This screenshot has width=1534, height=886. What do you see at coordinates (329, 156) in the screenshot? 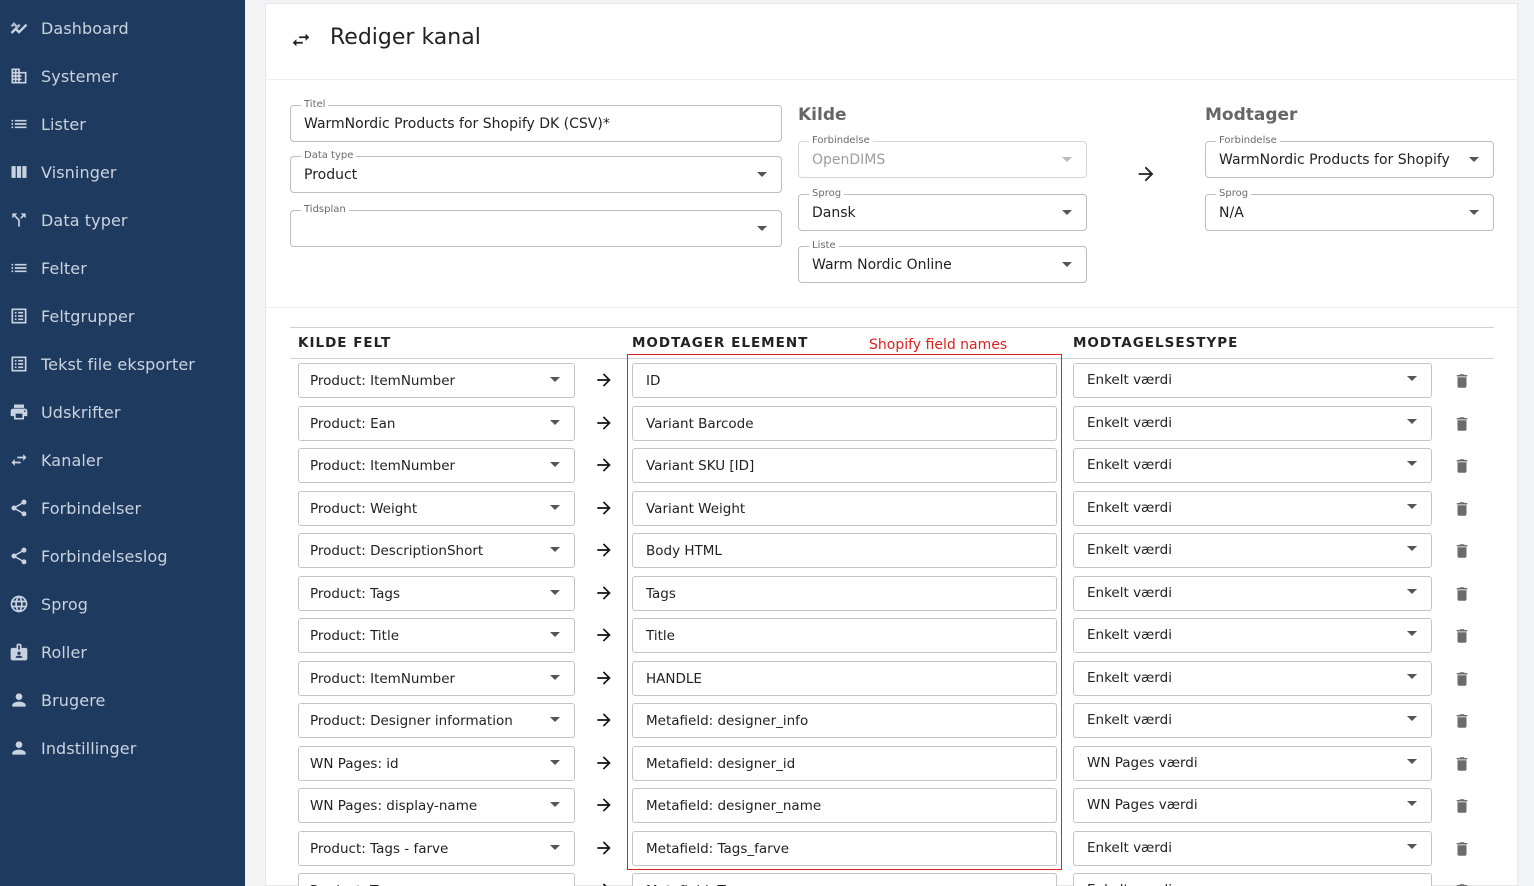
I see `data-type-label: Data type` at bounding box center [329, 156].